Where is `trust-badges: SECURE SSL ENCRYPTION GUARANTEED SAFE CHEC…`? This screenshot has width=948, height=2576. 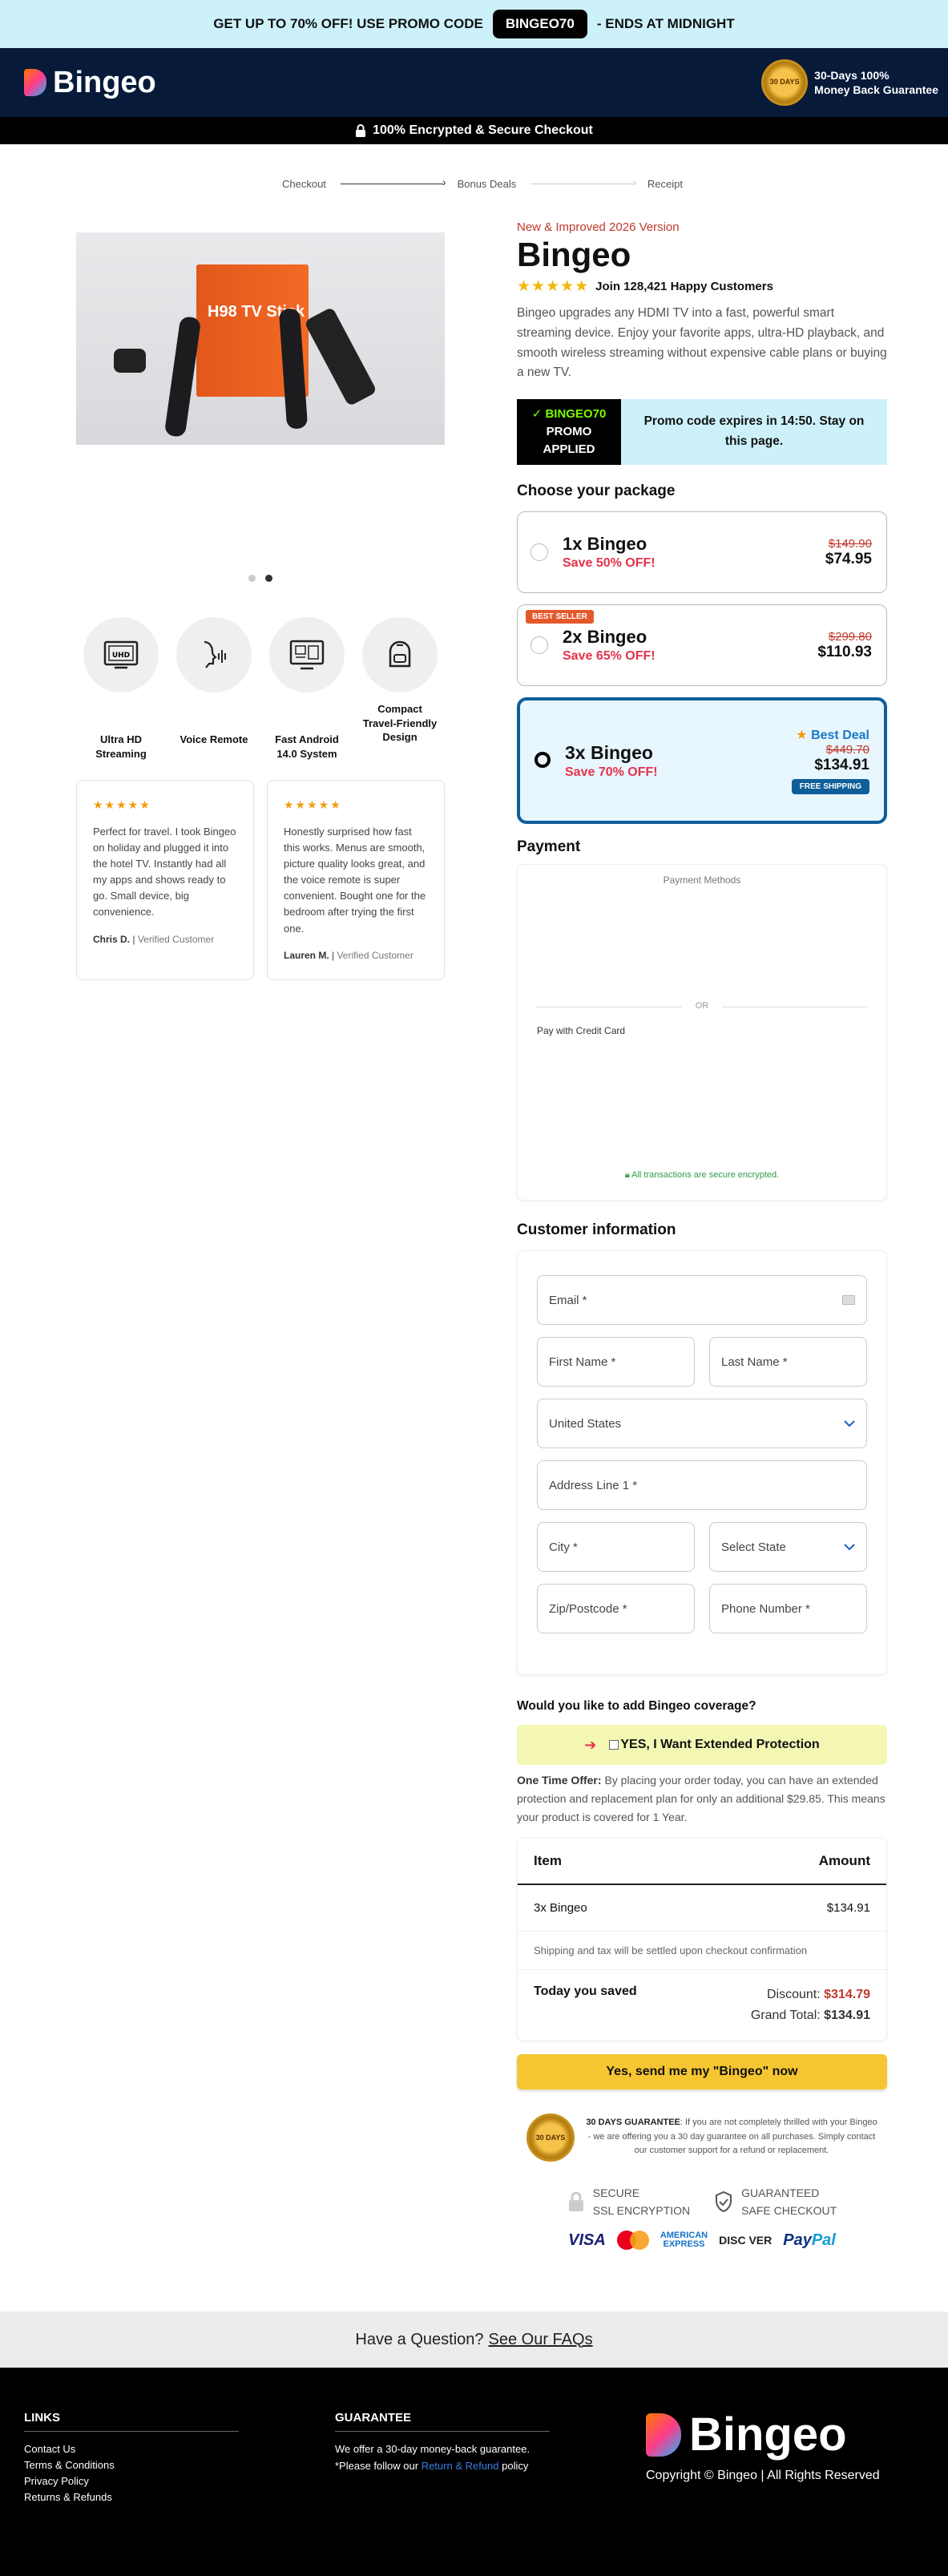
trust-badges: SECURE SSL ENCRYPTION GUARANTEED SAFE CHEC… is located at coordinates (702, 2202).